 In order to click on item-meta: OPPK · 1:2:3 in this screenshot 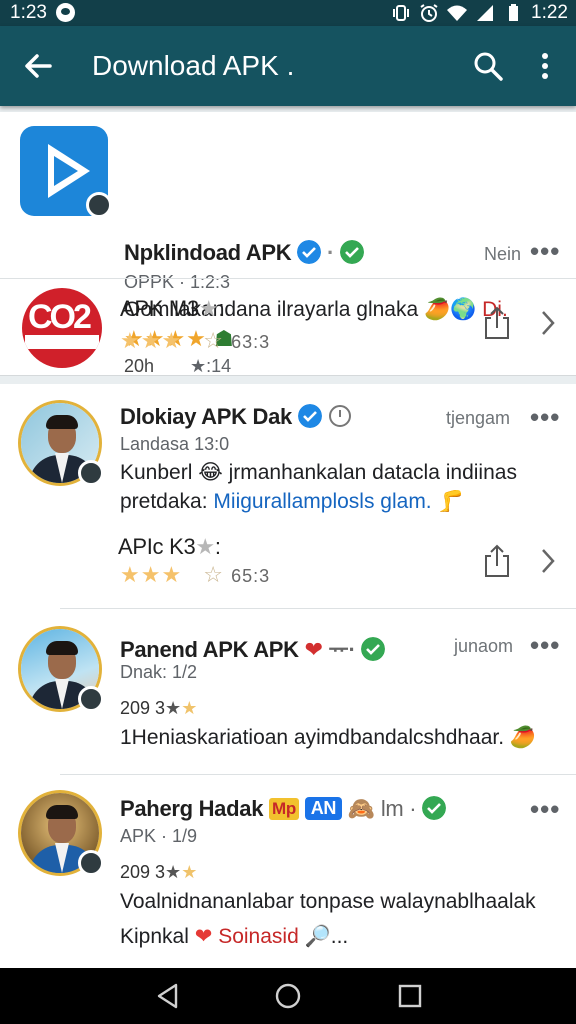, I will do `click(177, 282)`.